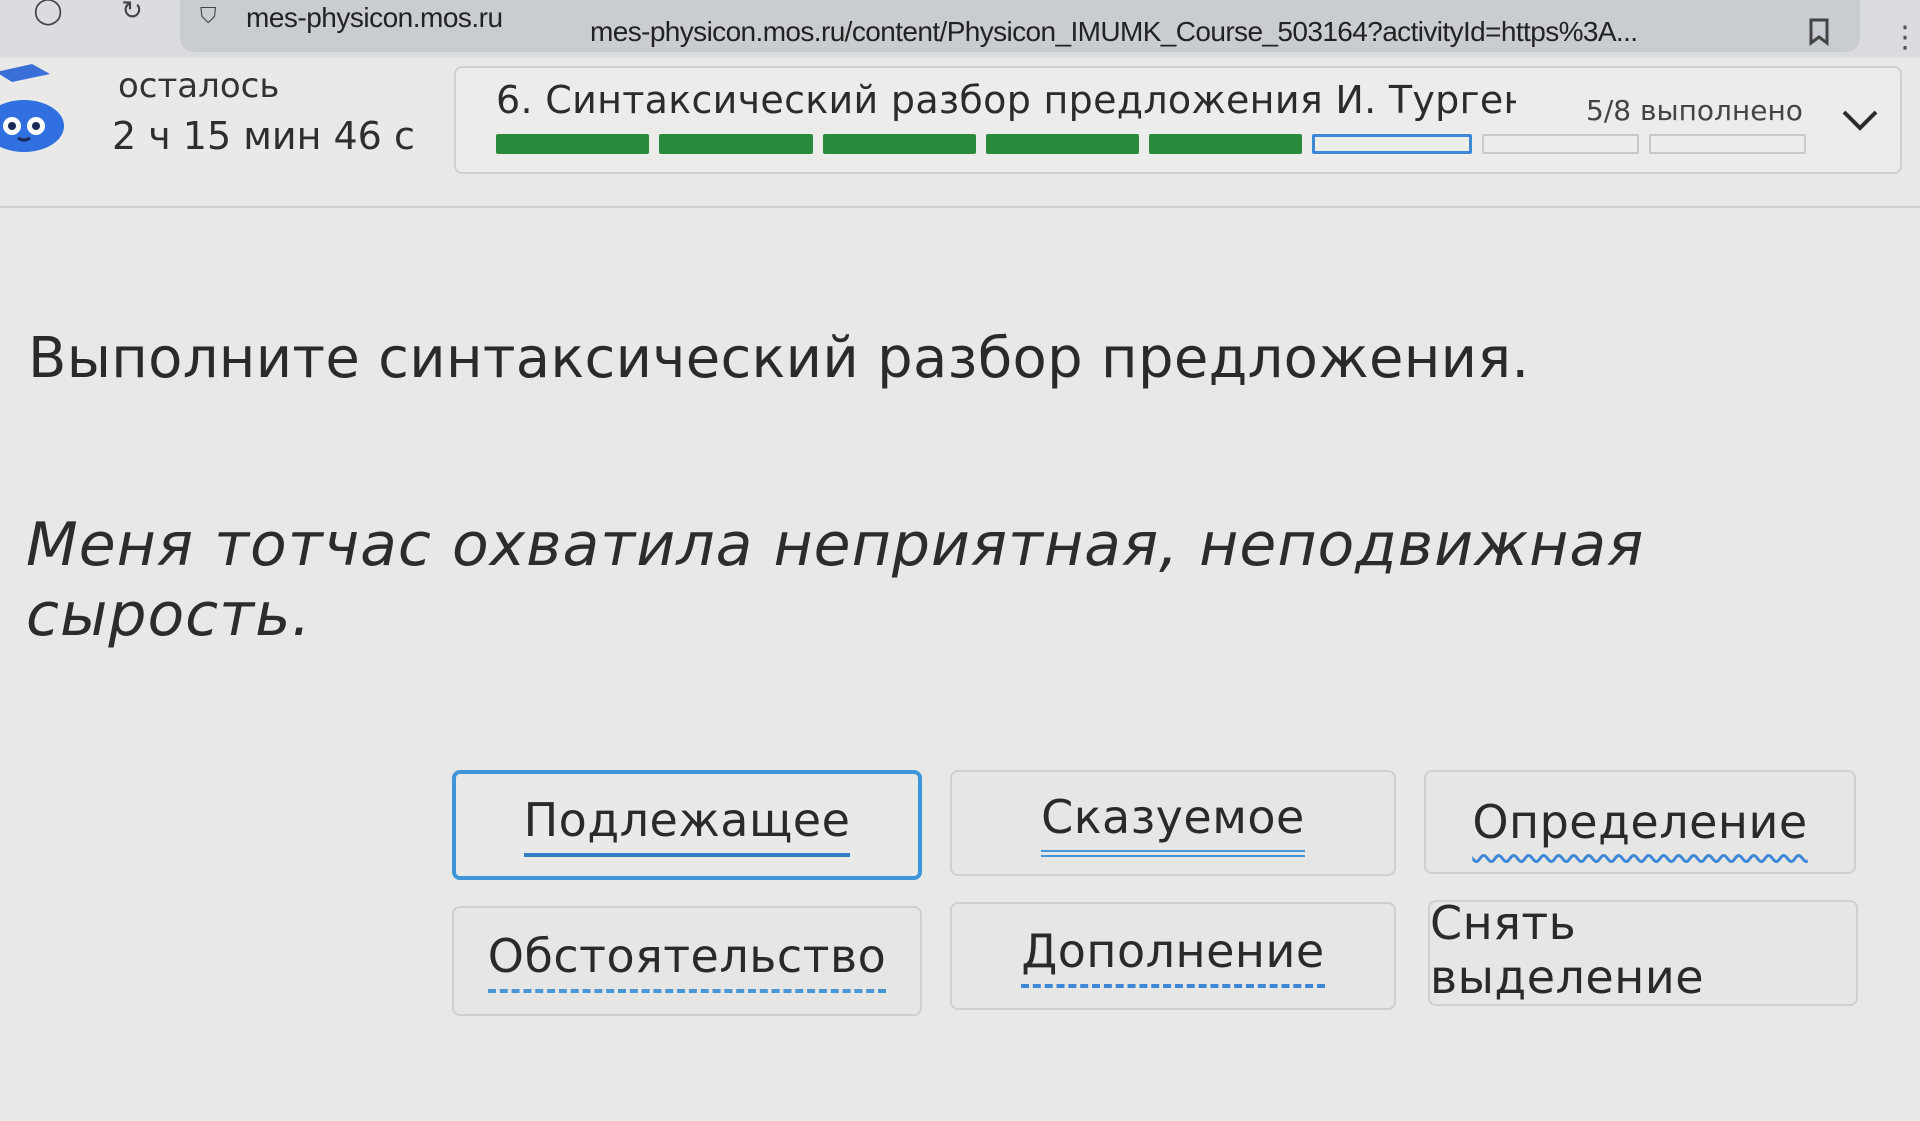 Image resolution: width=1920 pixels, height=1121 pixels. I want to click on browser-menu-icon: ⋮, so click(1905, 38).